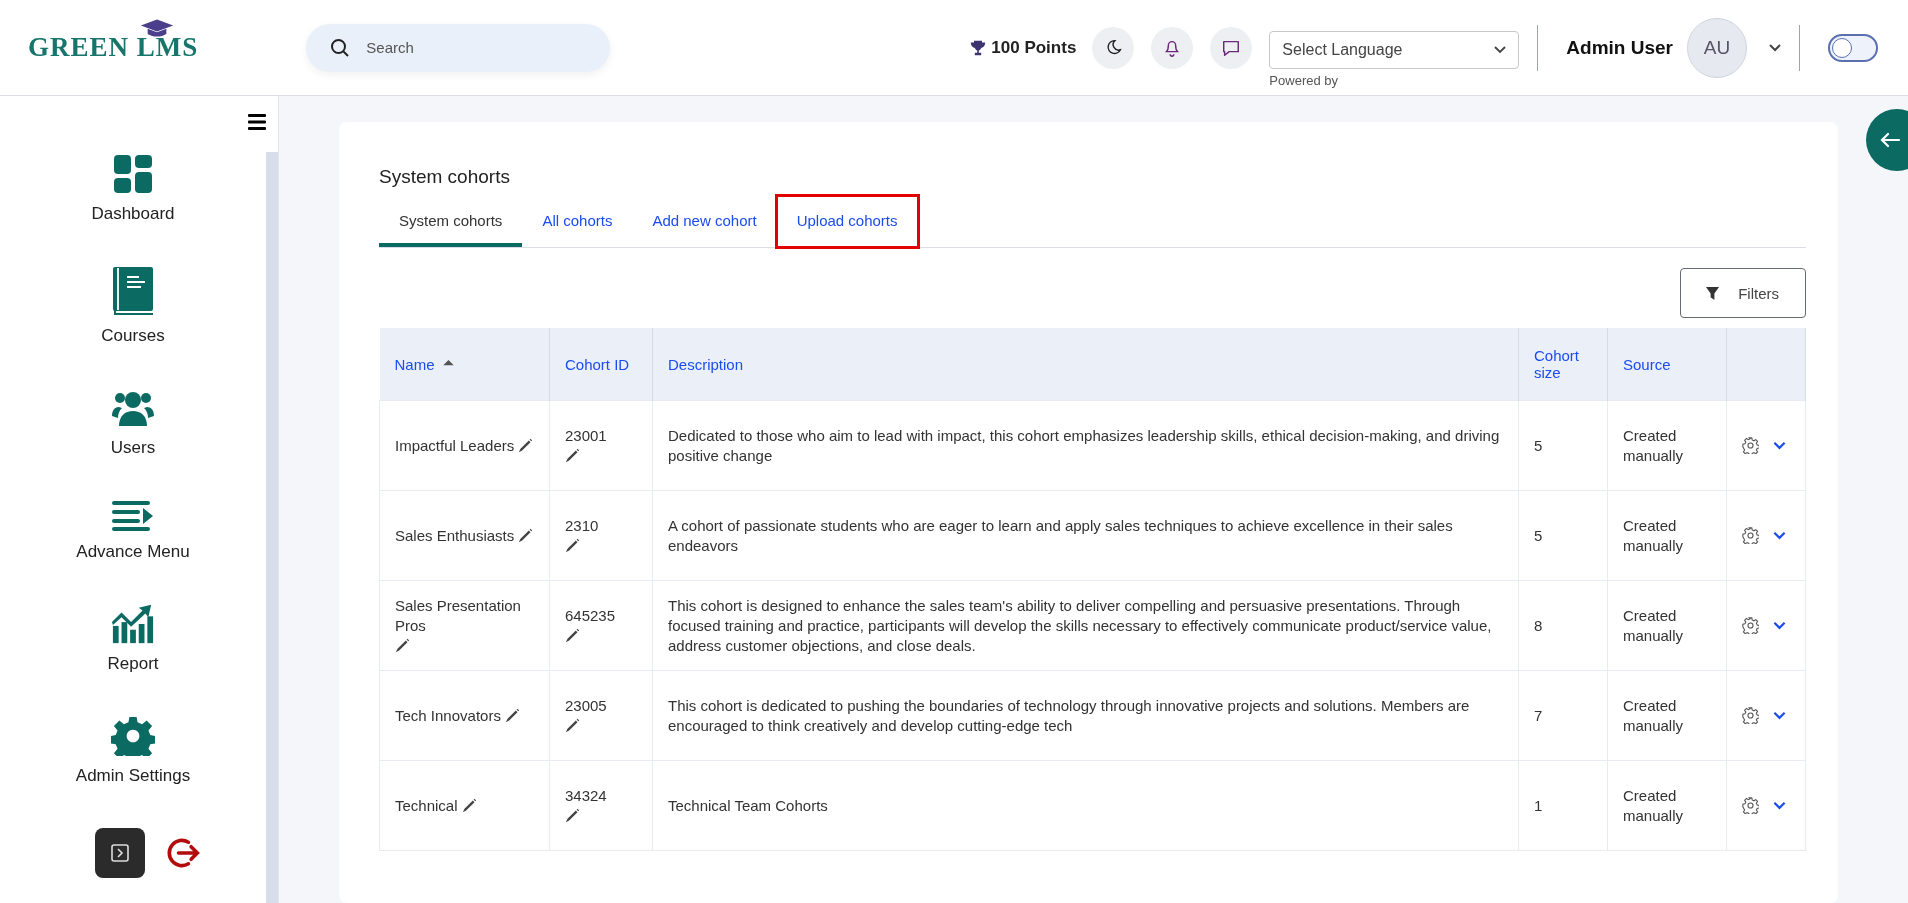 The image size is (1908, 903). What do you see at coordinates (445, 177) in the screenshot?
I see `page-title: System cohorts` at bounding box center [445, 177].